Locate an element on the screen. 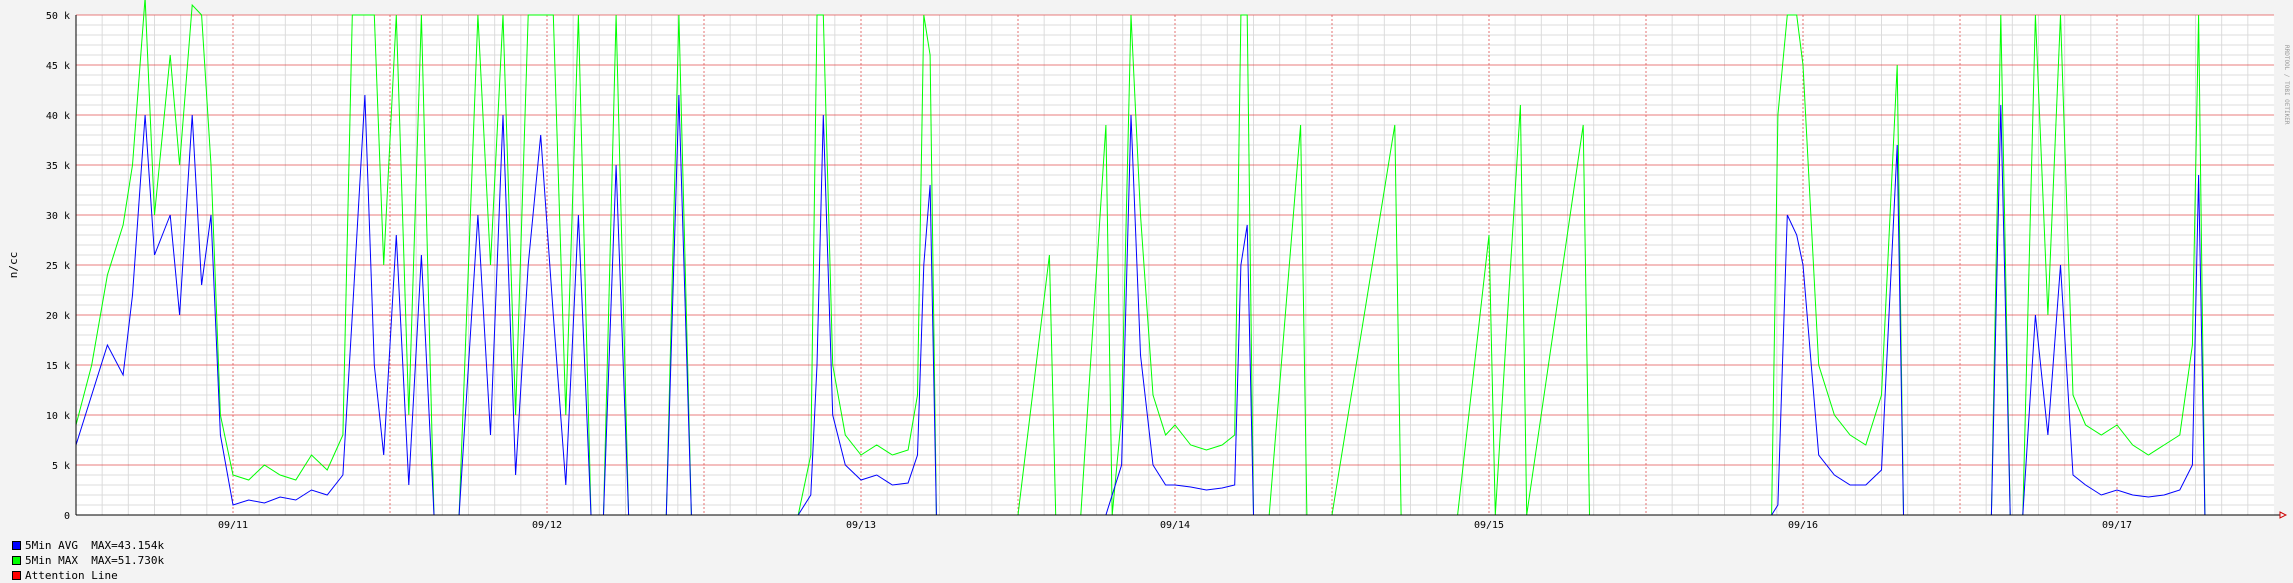  legend-item-avg: 5Min AVG MAX=43.154k is located at coordinates (88, 545).